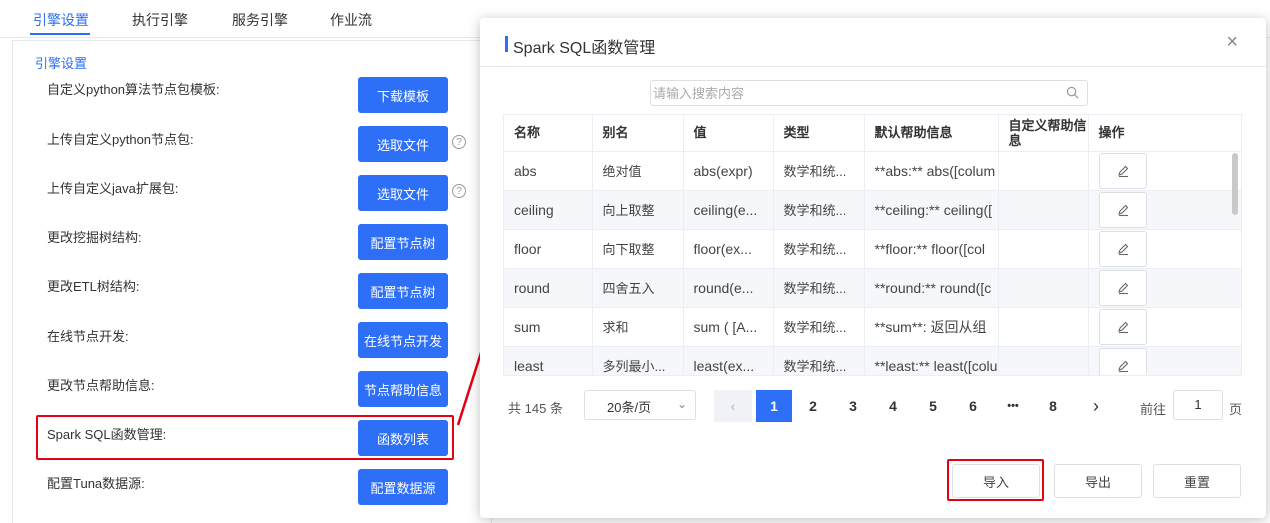  I want to click on goto-page-input: 1, so click(1198, 405).